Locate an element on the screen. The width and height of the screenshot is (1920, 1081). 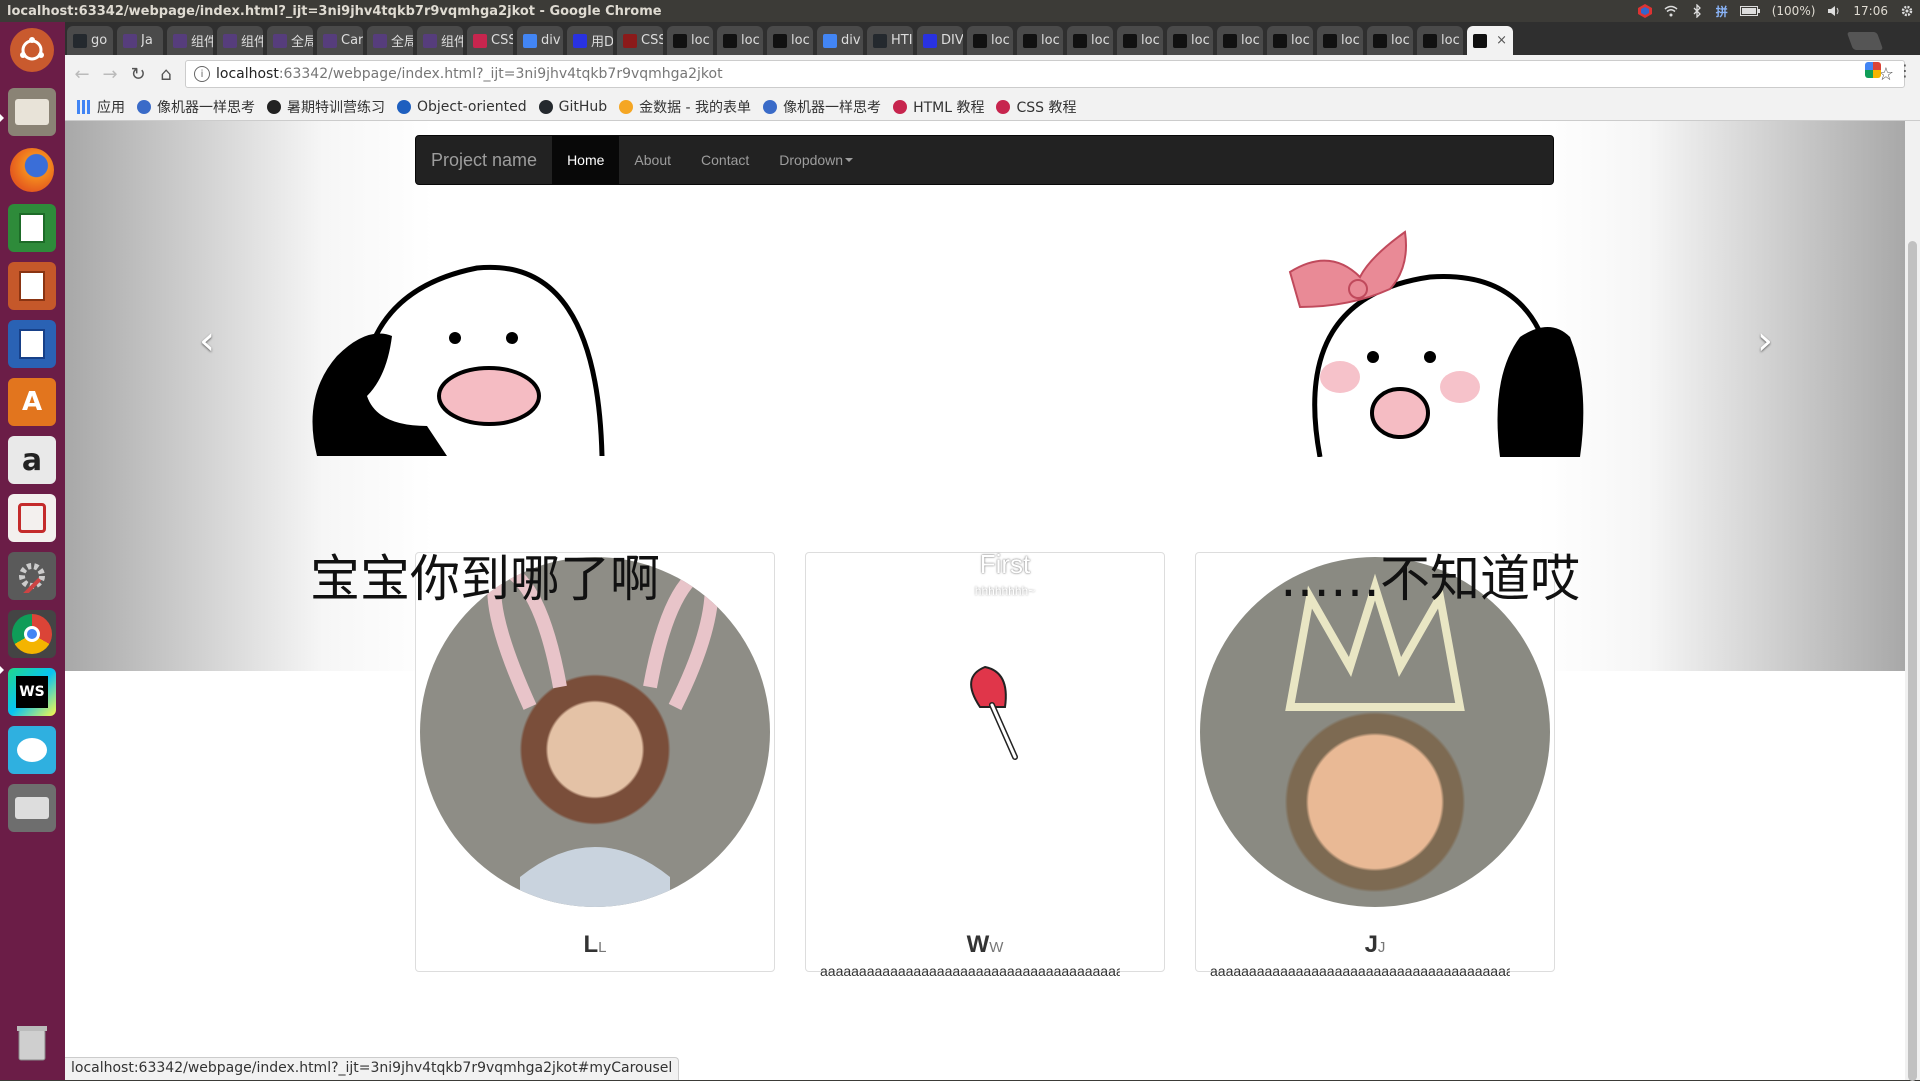
drive-icon is located at coordinates (32, 808).